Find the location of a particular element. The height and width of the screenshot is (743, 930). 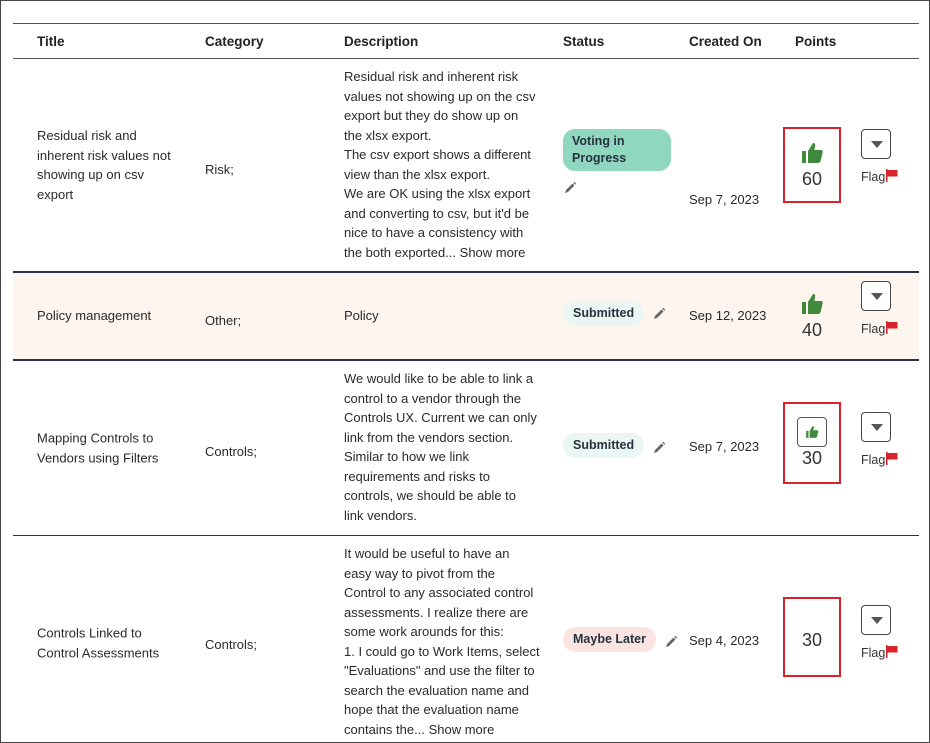

row-status: Voting in Progress is located at coordinates (617, 163).